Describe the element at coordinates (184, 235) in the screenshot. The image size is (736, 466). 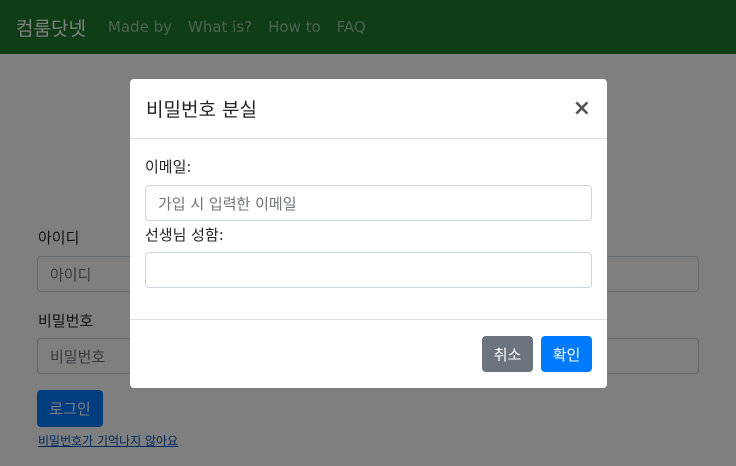
I see `teacher-name-label: 선생님 성함:` at that location.